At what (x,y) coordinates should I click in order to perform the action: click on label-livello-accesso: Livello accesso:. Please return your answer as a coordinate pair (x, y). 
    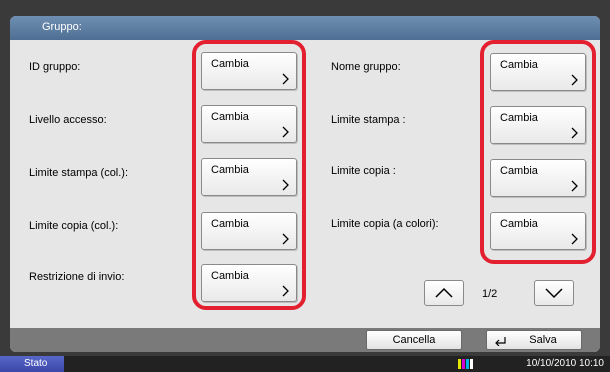
    Looking at the image, I should click on (68, 120).